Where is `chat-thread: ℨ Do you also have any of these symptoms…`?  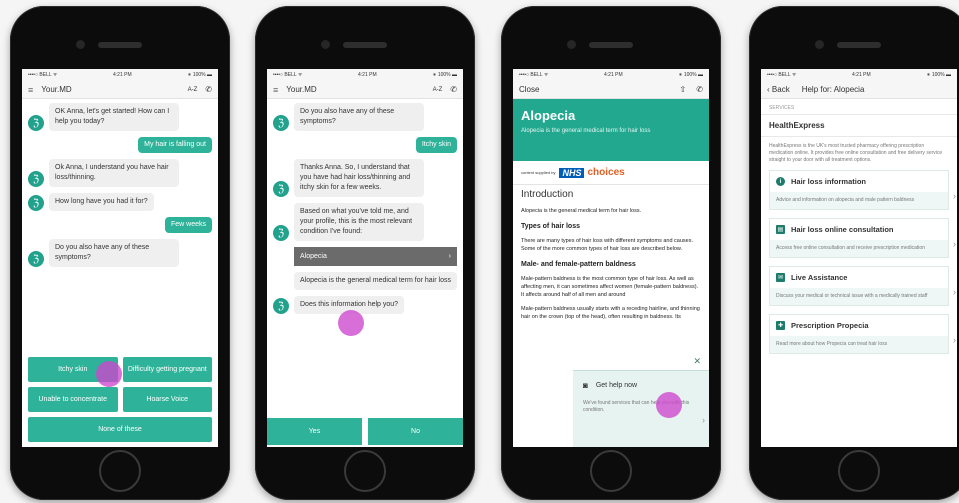 chat-thread: ℨ Do you also have any of these symptoms… is located at coordinates (365, 211).